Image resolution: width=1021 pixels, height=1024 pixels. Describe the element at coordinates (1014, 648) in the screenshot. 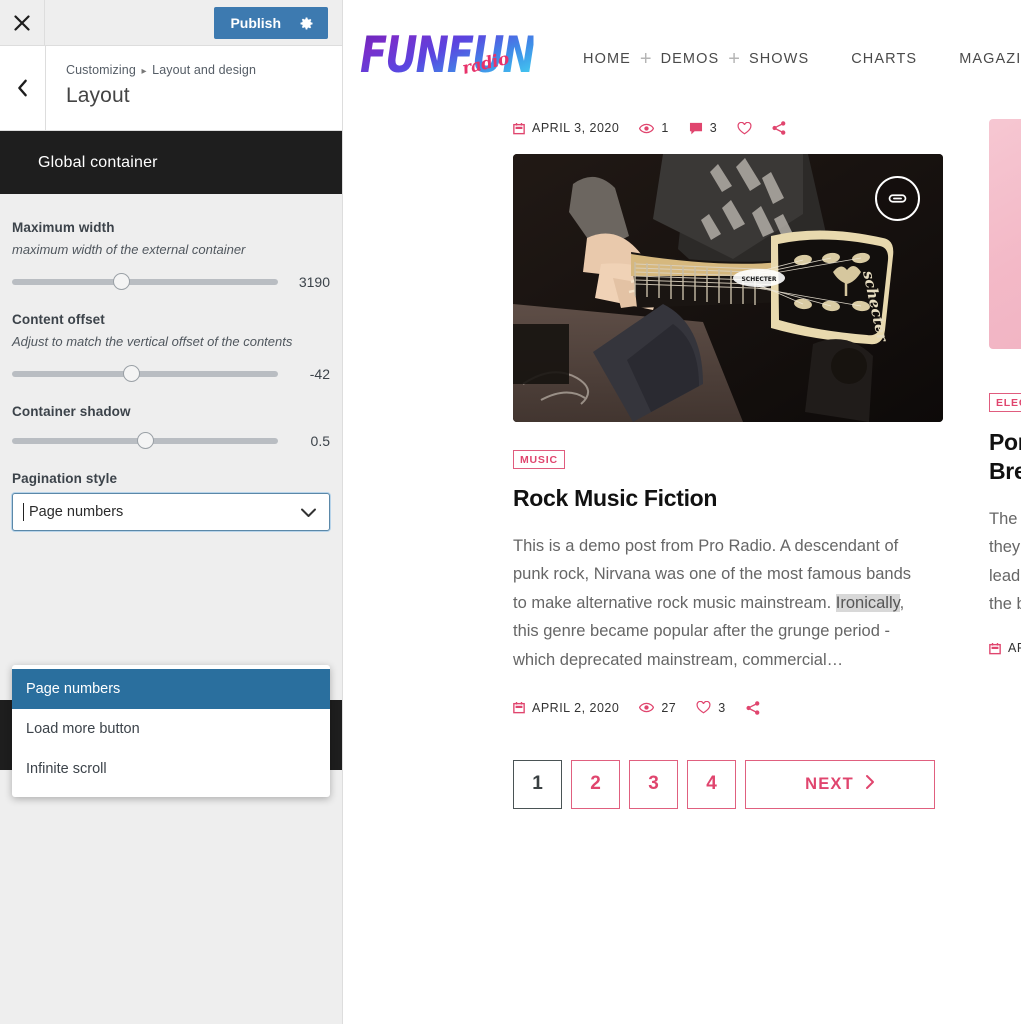

I see `side-post-date: APRIL 1, 2020` at that location.